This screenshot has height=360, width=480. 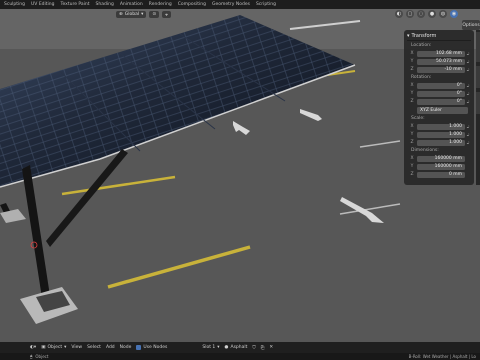 I want to click on pivot-icon: ⊙, so click(x=154, y=14).